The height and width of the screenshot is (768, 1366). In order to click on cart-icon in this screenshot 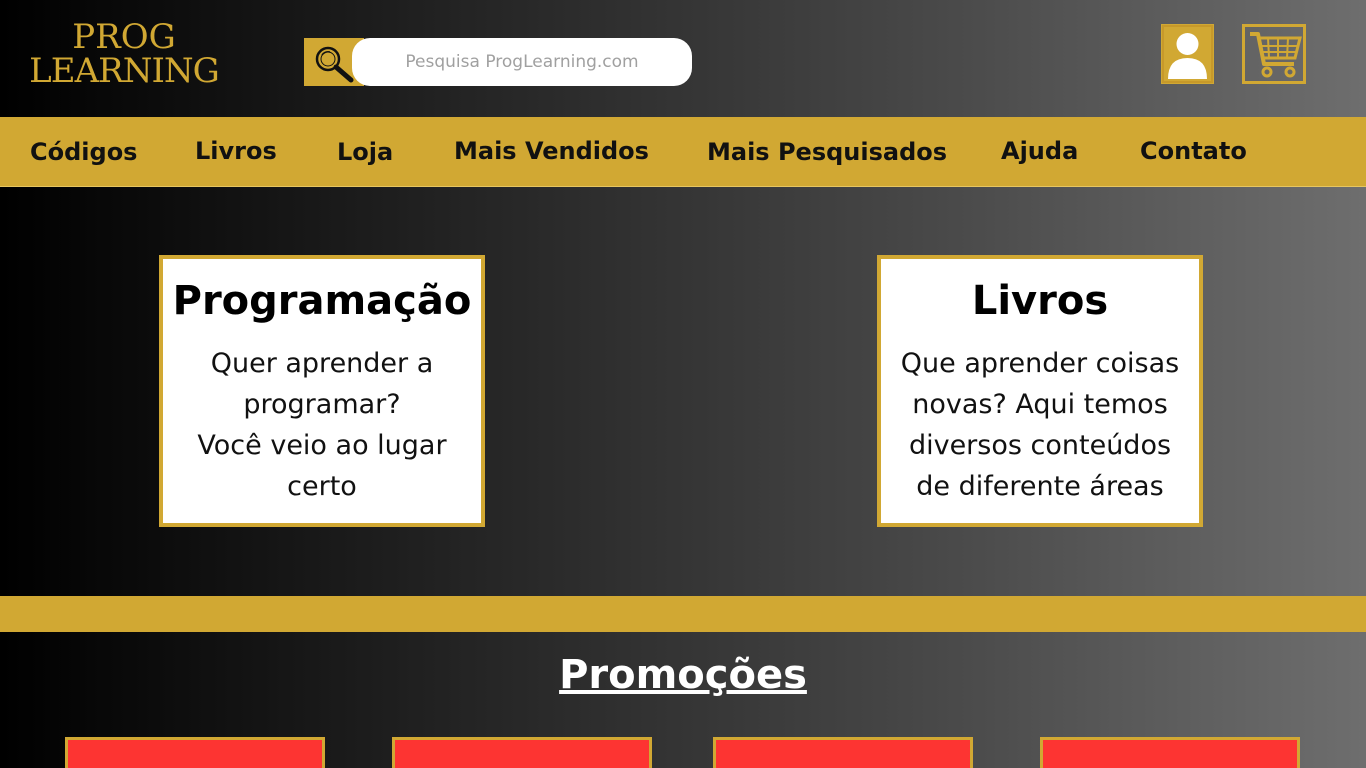, I will do `click(1274, 54)`.